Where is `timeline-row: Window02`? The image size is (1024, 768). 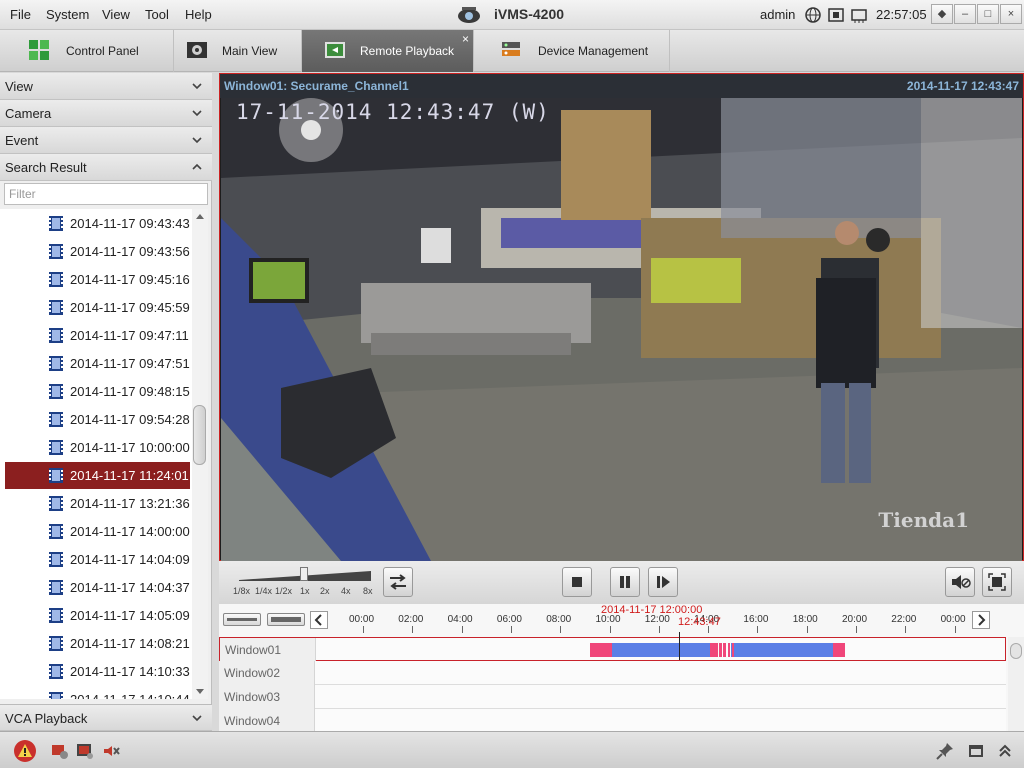 timeline-row: Window02 is located at coordinates (612, 673).